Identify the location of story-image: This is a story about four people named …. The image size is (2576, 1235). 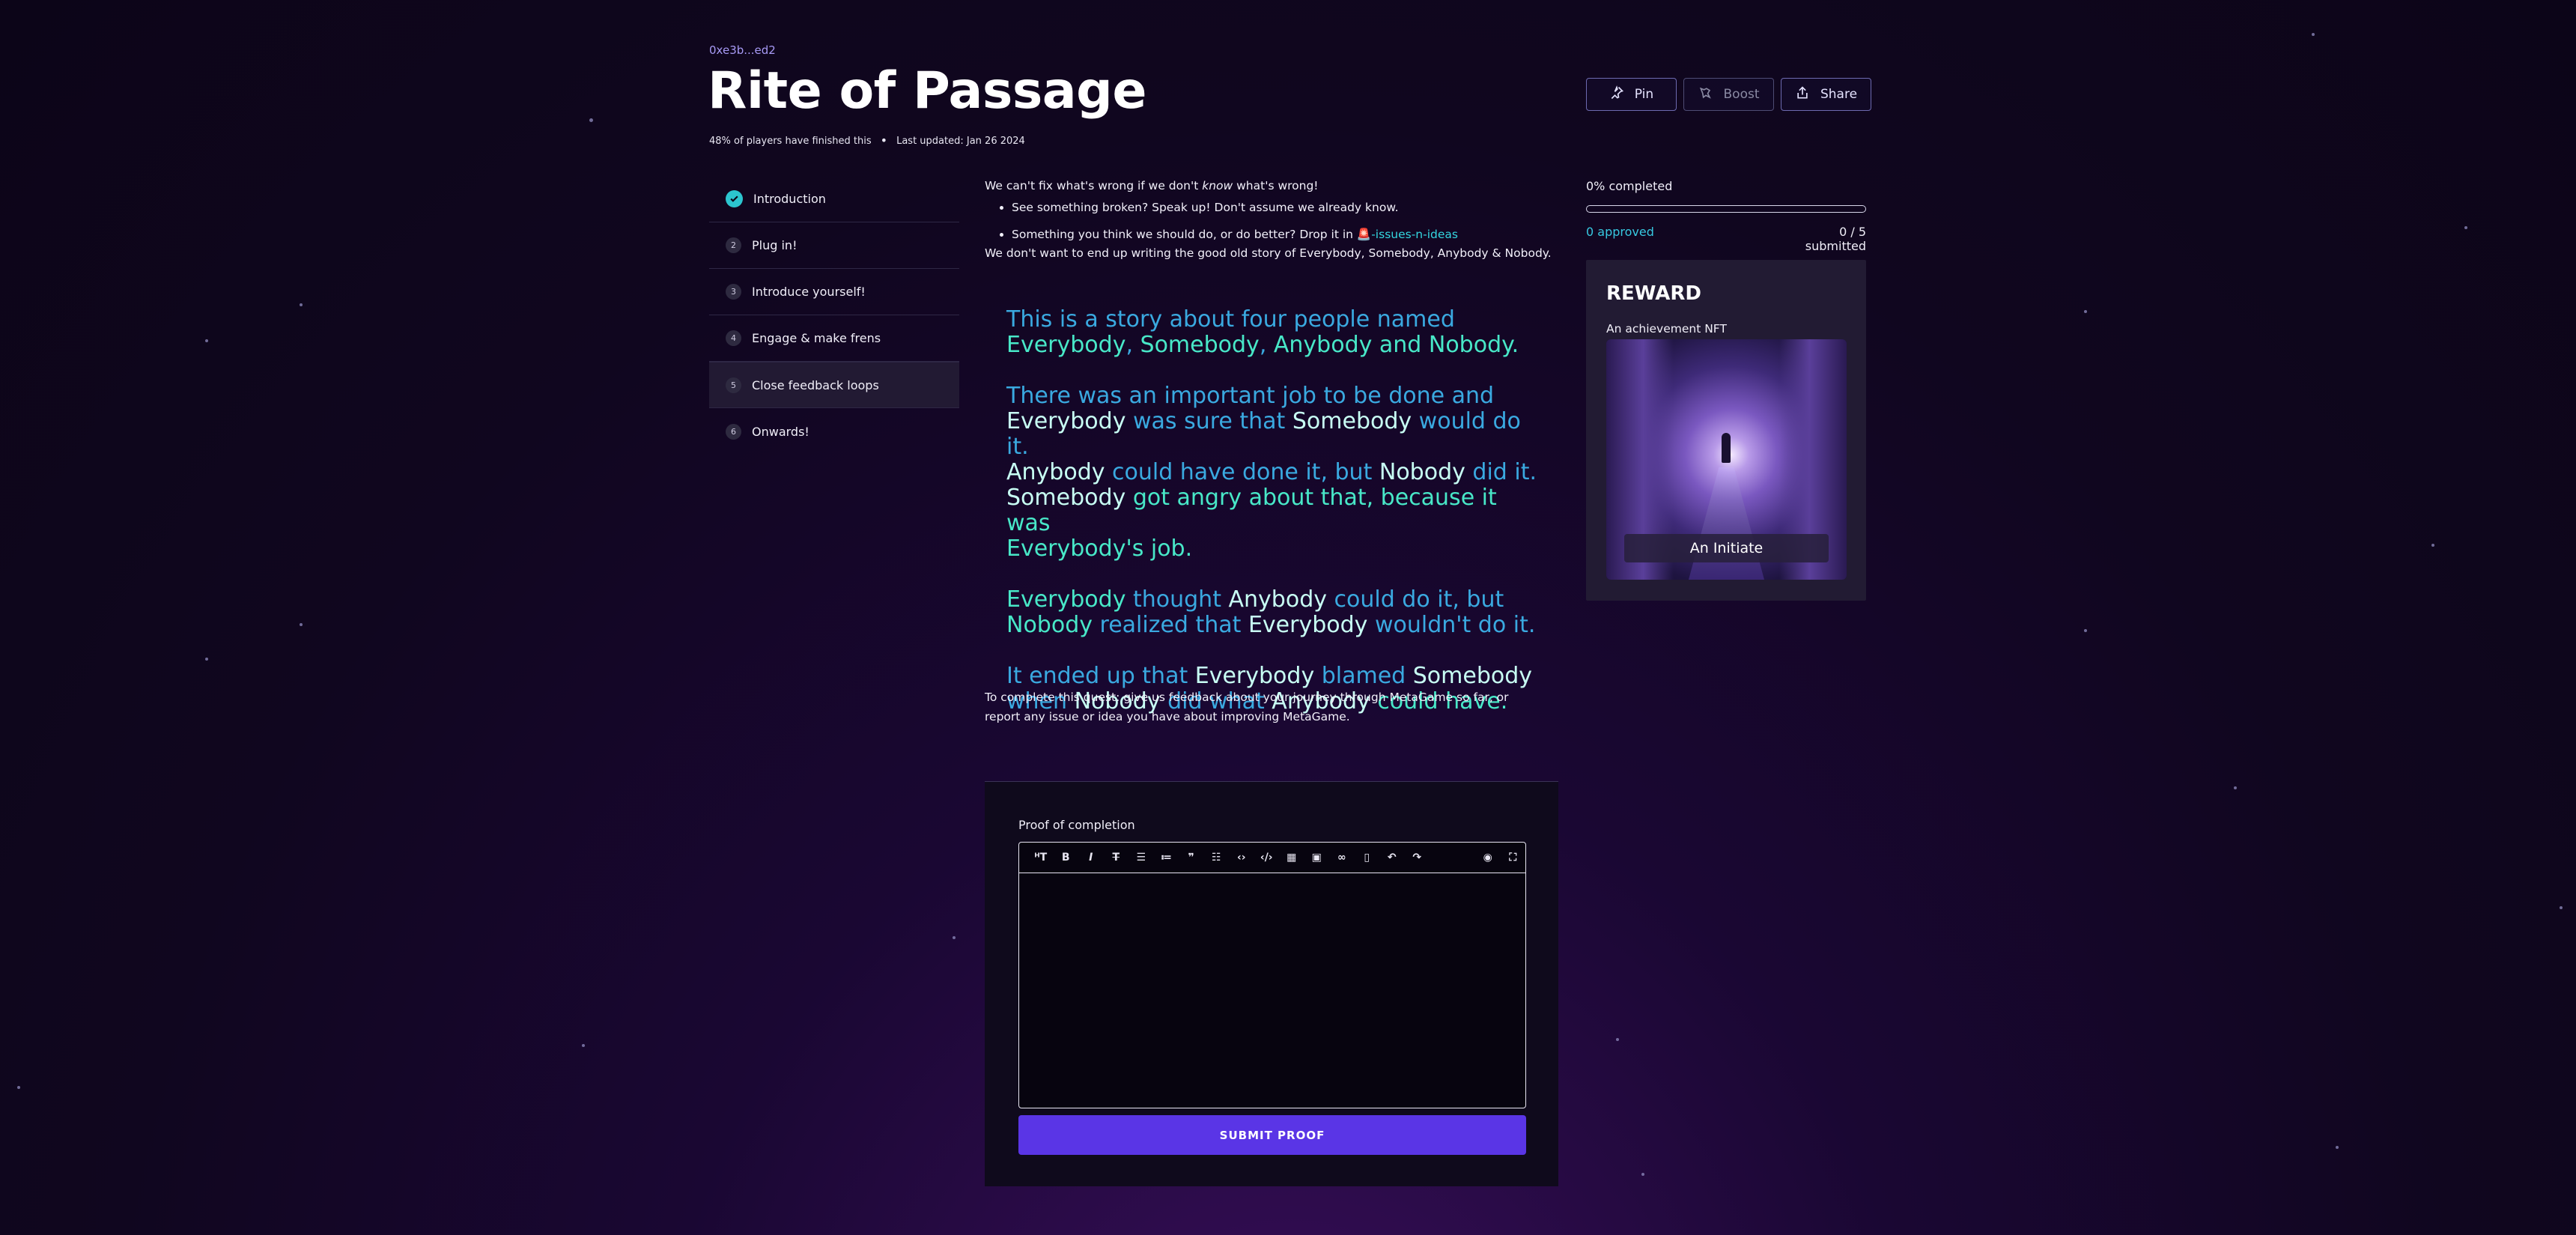
(1276, 523).